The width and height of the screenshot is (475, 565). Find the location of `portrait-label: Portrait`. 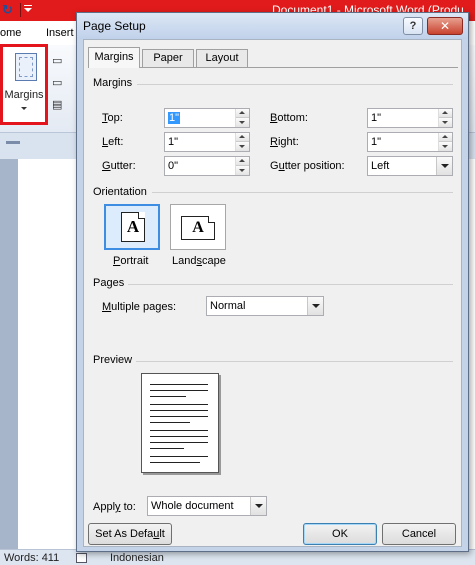

portrait-label: Portrait is located at coordinates (131, 261).